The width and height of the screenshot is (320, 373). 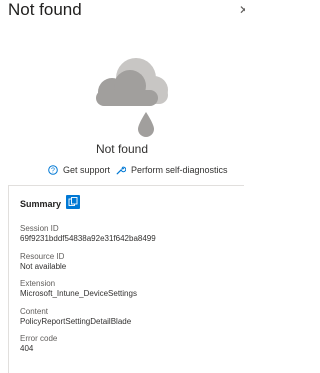 I want to click on copy-icon, so click(x=73, y=201).